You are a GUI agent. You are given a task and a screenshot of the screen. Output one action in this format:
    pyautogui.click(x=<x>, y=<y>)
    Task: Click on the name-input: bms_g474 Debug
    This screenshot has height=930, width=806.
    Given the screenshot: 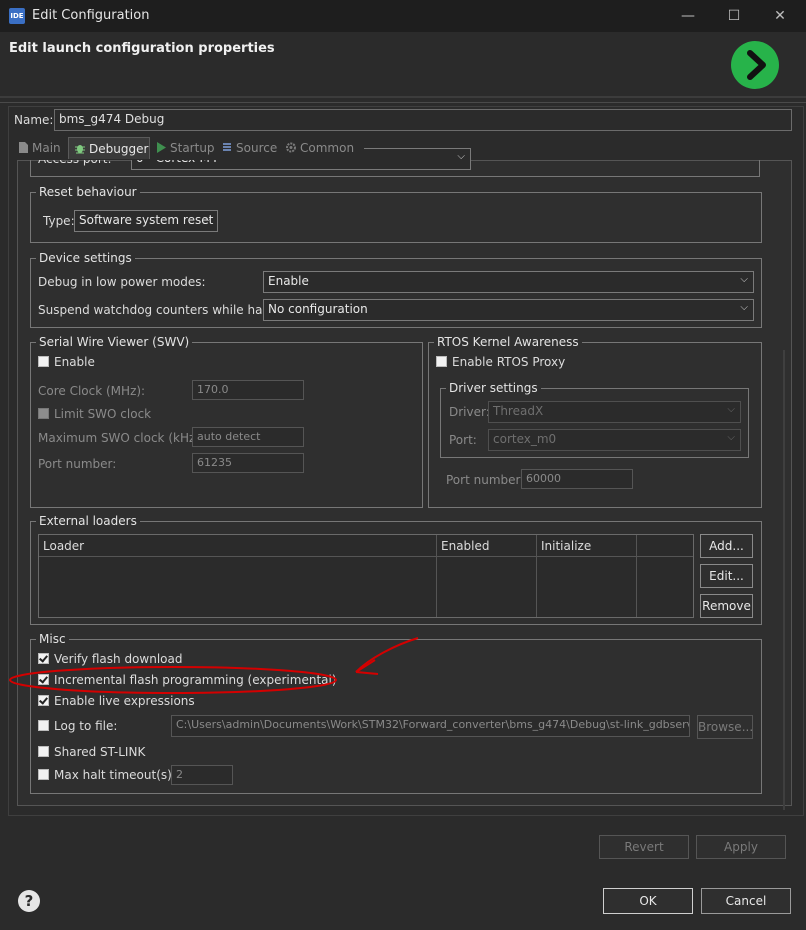 What is the action you would take?
    pyautogui.click(x=423, y=120)
    